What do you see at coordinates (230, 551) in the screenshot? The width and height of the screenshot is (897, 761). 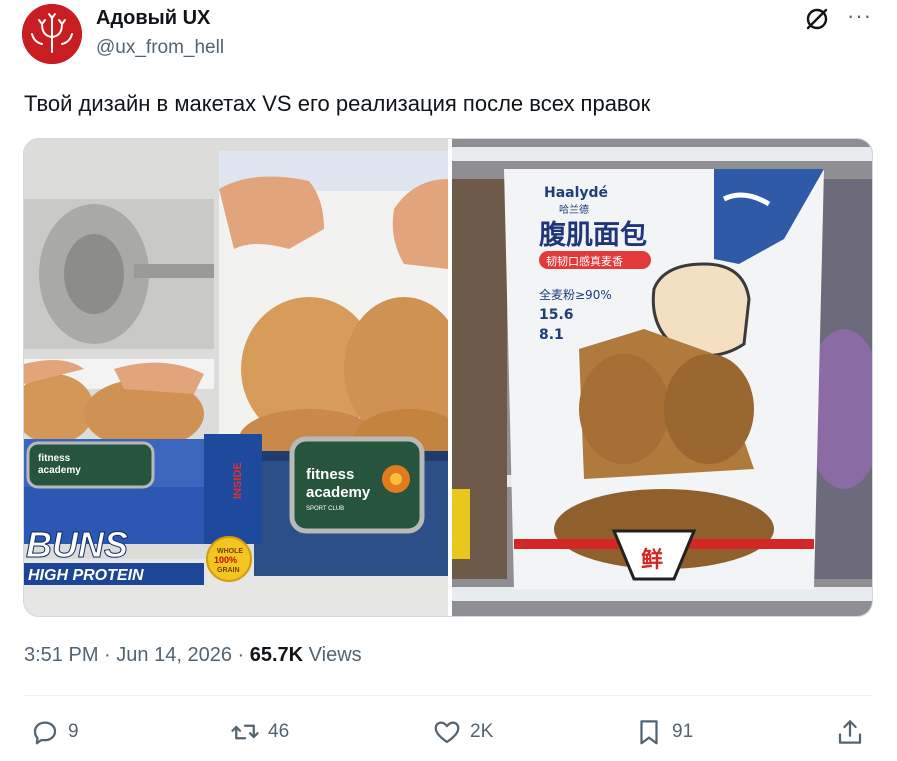 I see `svg-text: WHOLE` at bounding box center [230, 551].